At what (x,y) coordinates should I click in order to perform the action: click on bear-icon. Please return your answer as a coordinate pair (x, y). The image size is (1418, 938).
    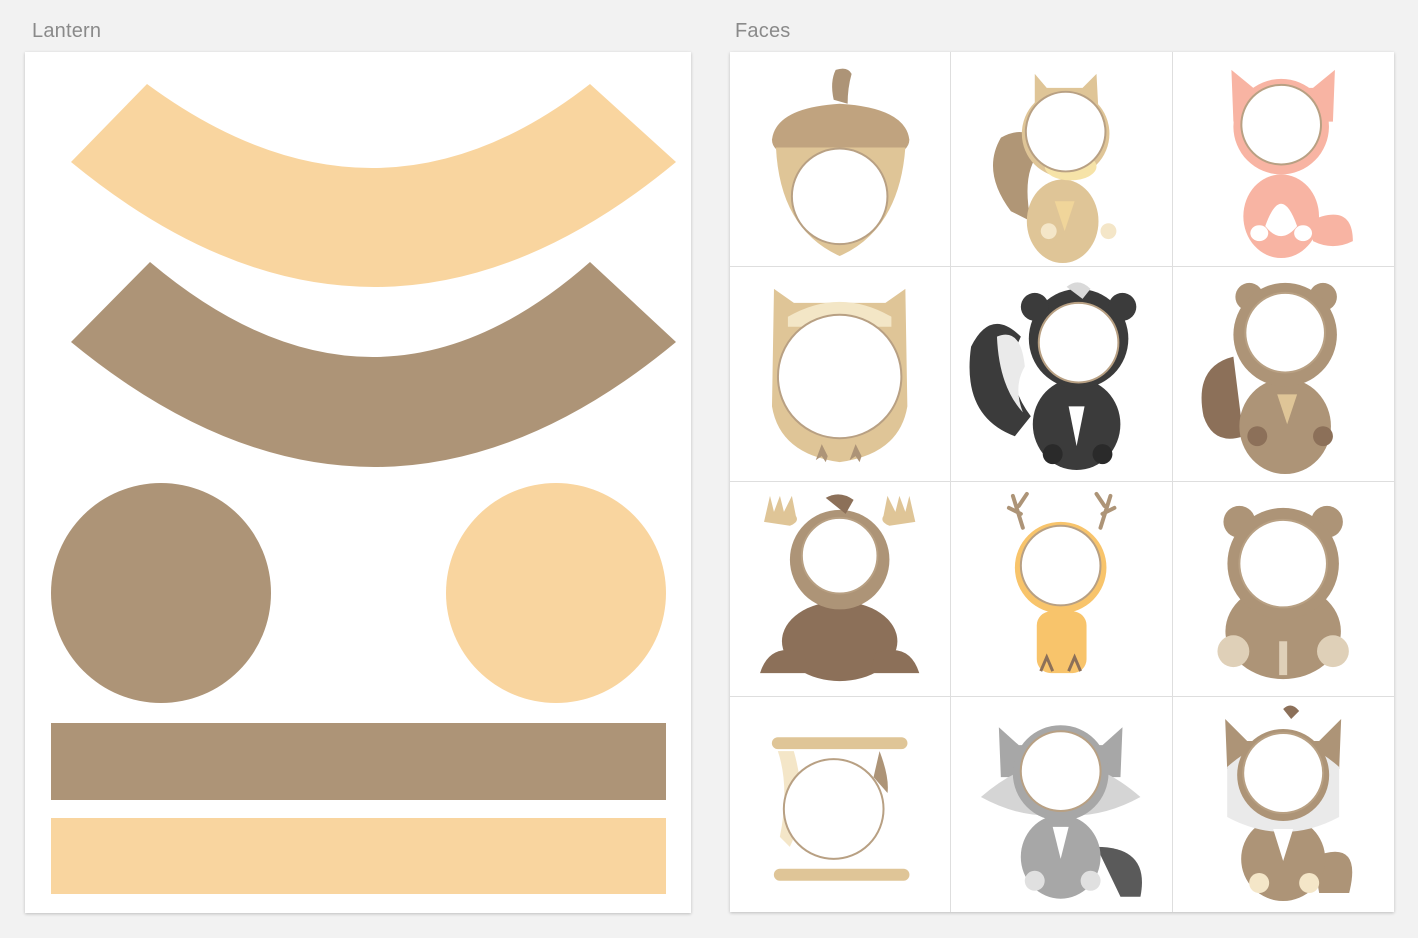
    Looking at the image, I should click on (1283, 592).